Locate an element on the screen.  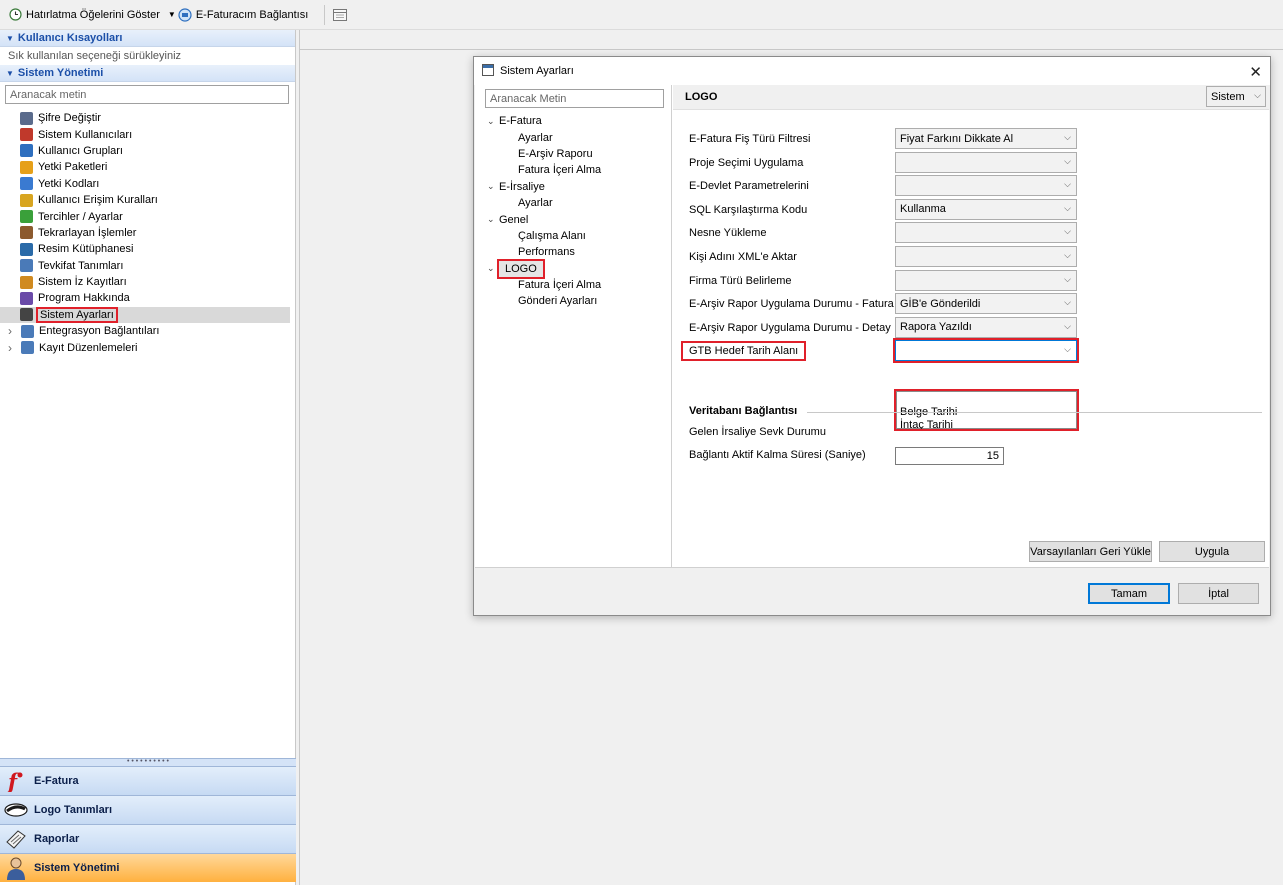
restore-defaults-button: Varsayılanları Geri Yükle is located at coordinates (1090, 551).